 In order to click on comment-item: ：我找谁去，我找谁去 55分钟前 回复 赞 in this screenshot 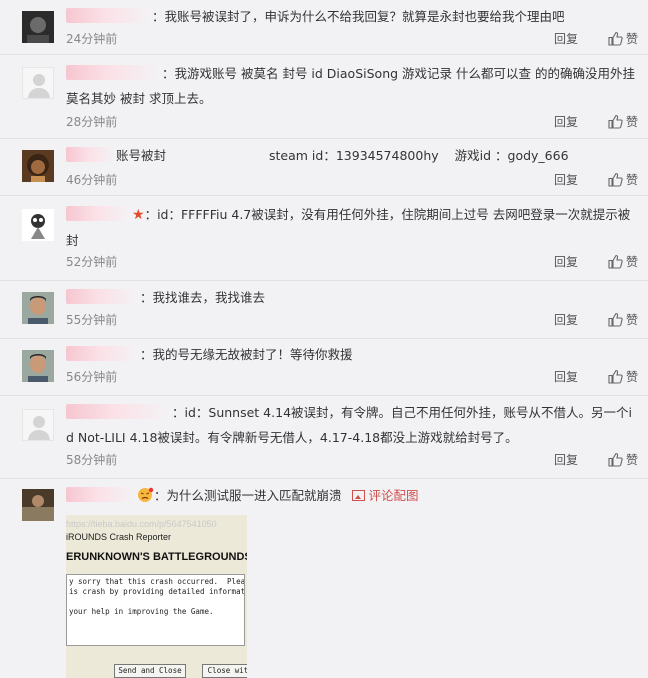, I will do `click(324, 310)`.